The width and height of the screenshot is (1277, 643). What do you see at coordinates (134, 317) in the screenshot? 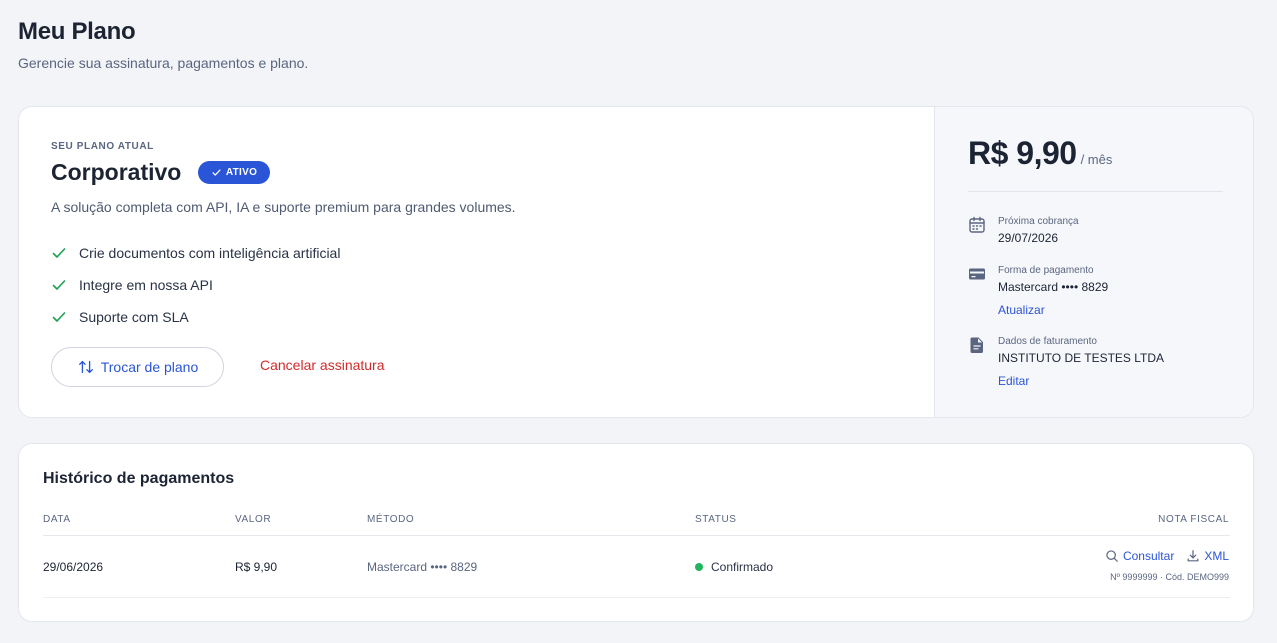
I see `feature-label: Suporte com SLA` at bounding box center [134, 317].